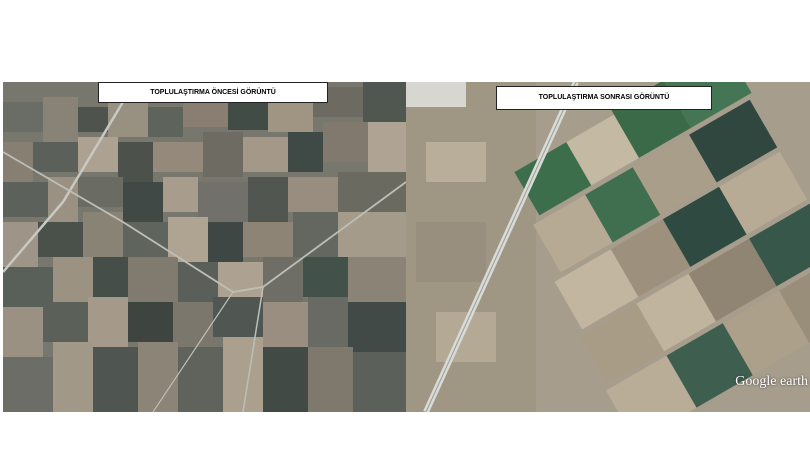  I want to click on before-image-label: TOPLULAŞTIRMA ÖNCESİ GÖRÜNTÜ, so click(213, 92).